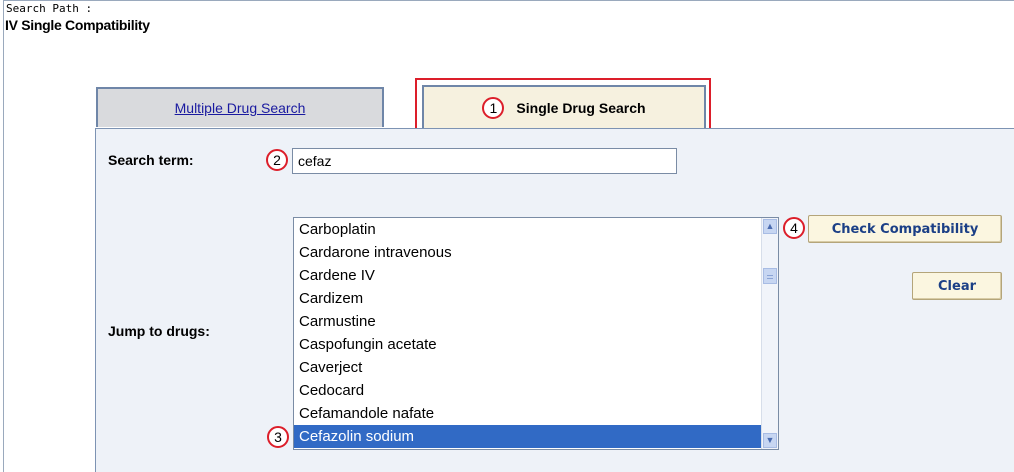 The width and height of the screenshot is (1014, 472). I want to click on list-item: Carmustine, so click(528, 321).